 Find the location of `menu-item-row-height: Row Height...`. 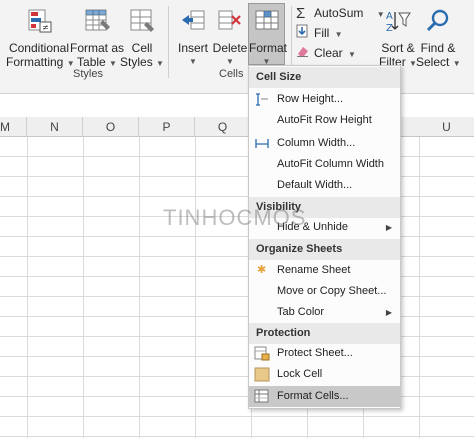

menu-item-row-height: Row Height... is located at coordinates (324, 99).